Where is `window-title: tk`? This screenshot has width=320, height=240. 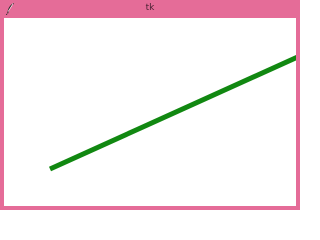
window-title: tk is located at coordinates (150, 8).